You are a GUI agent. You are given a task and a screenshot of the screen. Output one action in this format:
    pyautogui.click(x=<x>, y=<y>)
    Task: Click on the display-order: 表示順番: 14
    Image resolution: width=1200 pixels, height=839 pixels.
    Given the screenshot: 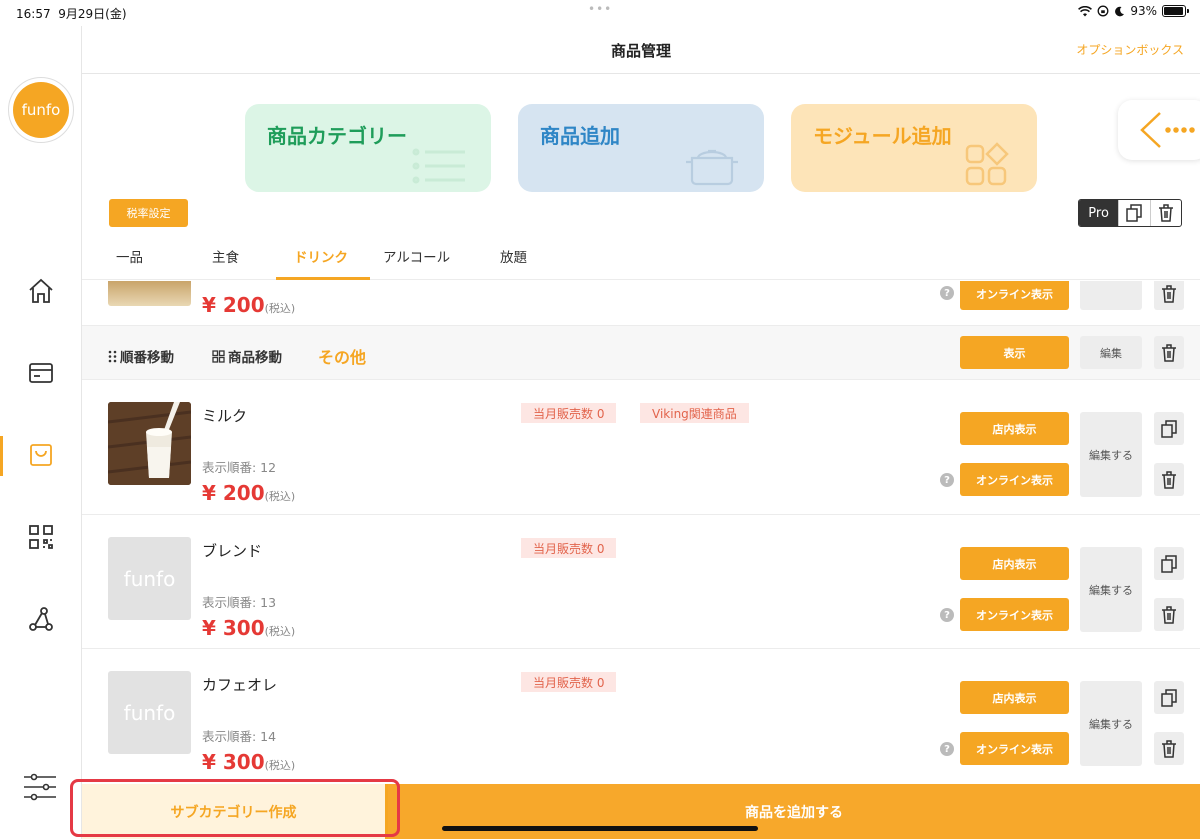 What is the action you would take?
    pyautogui.click(x=239, y=736)
    